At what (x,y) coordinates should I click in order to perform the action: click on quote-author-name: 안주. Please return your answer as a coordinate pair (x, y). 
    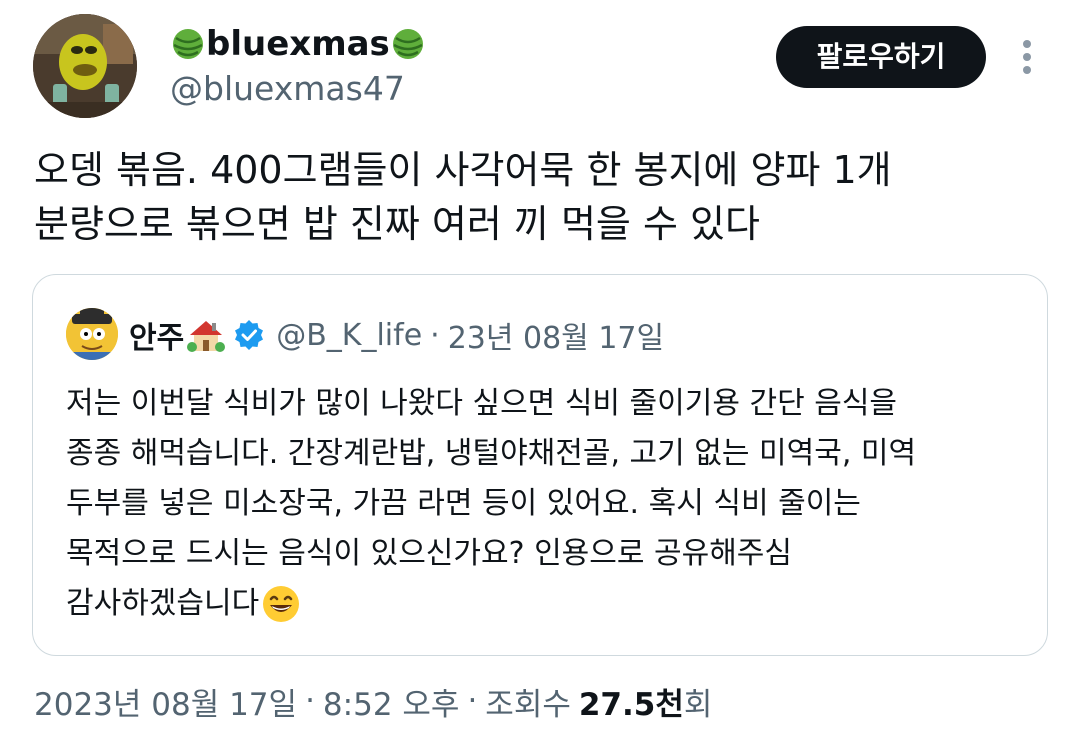
    Looking at the image, I should click on (156, 335).